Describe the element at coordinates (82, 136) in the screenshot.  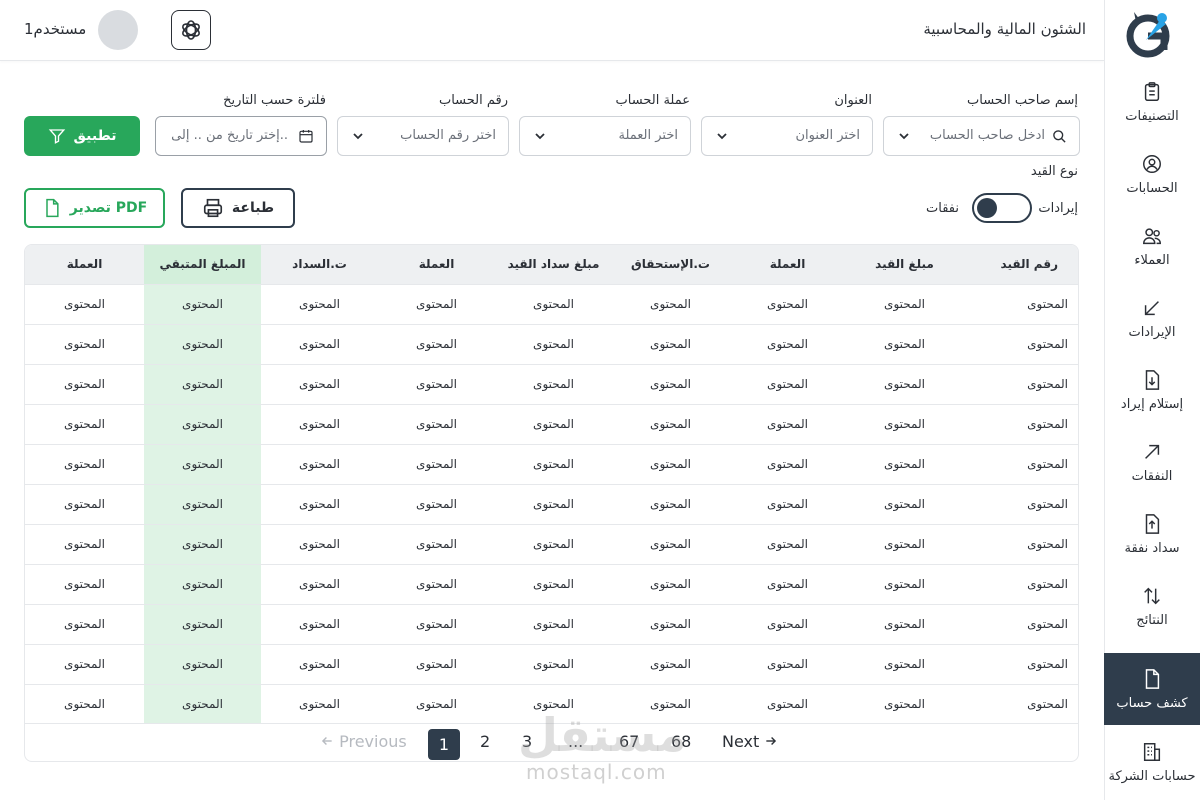
I see `apply-filter-button: تطبيق` at that location.